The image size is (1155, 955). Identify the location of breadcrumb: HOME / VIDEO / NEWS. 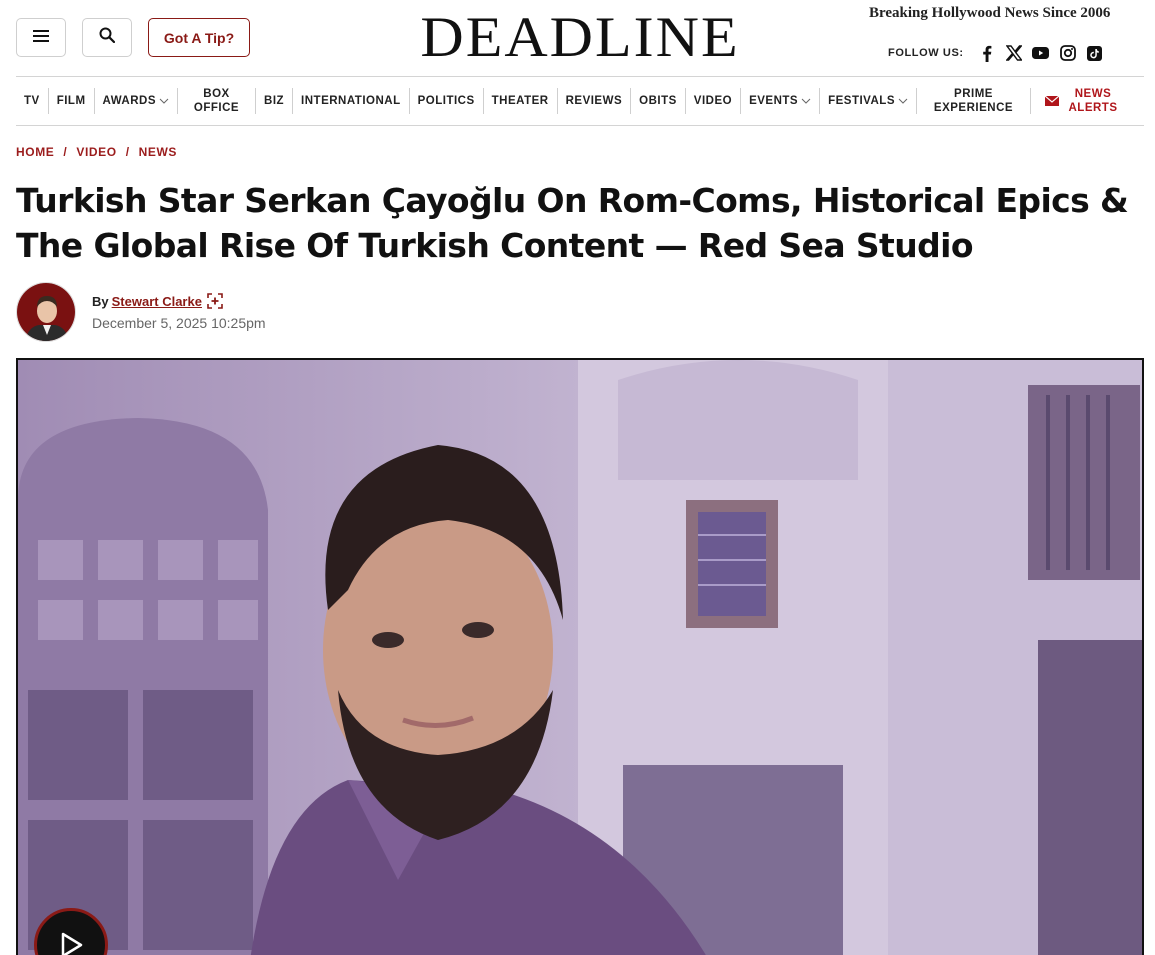
(96, 152).